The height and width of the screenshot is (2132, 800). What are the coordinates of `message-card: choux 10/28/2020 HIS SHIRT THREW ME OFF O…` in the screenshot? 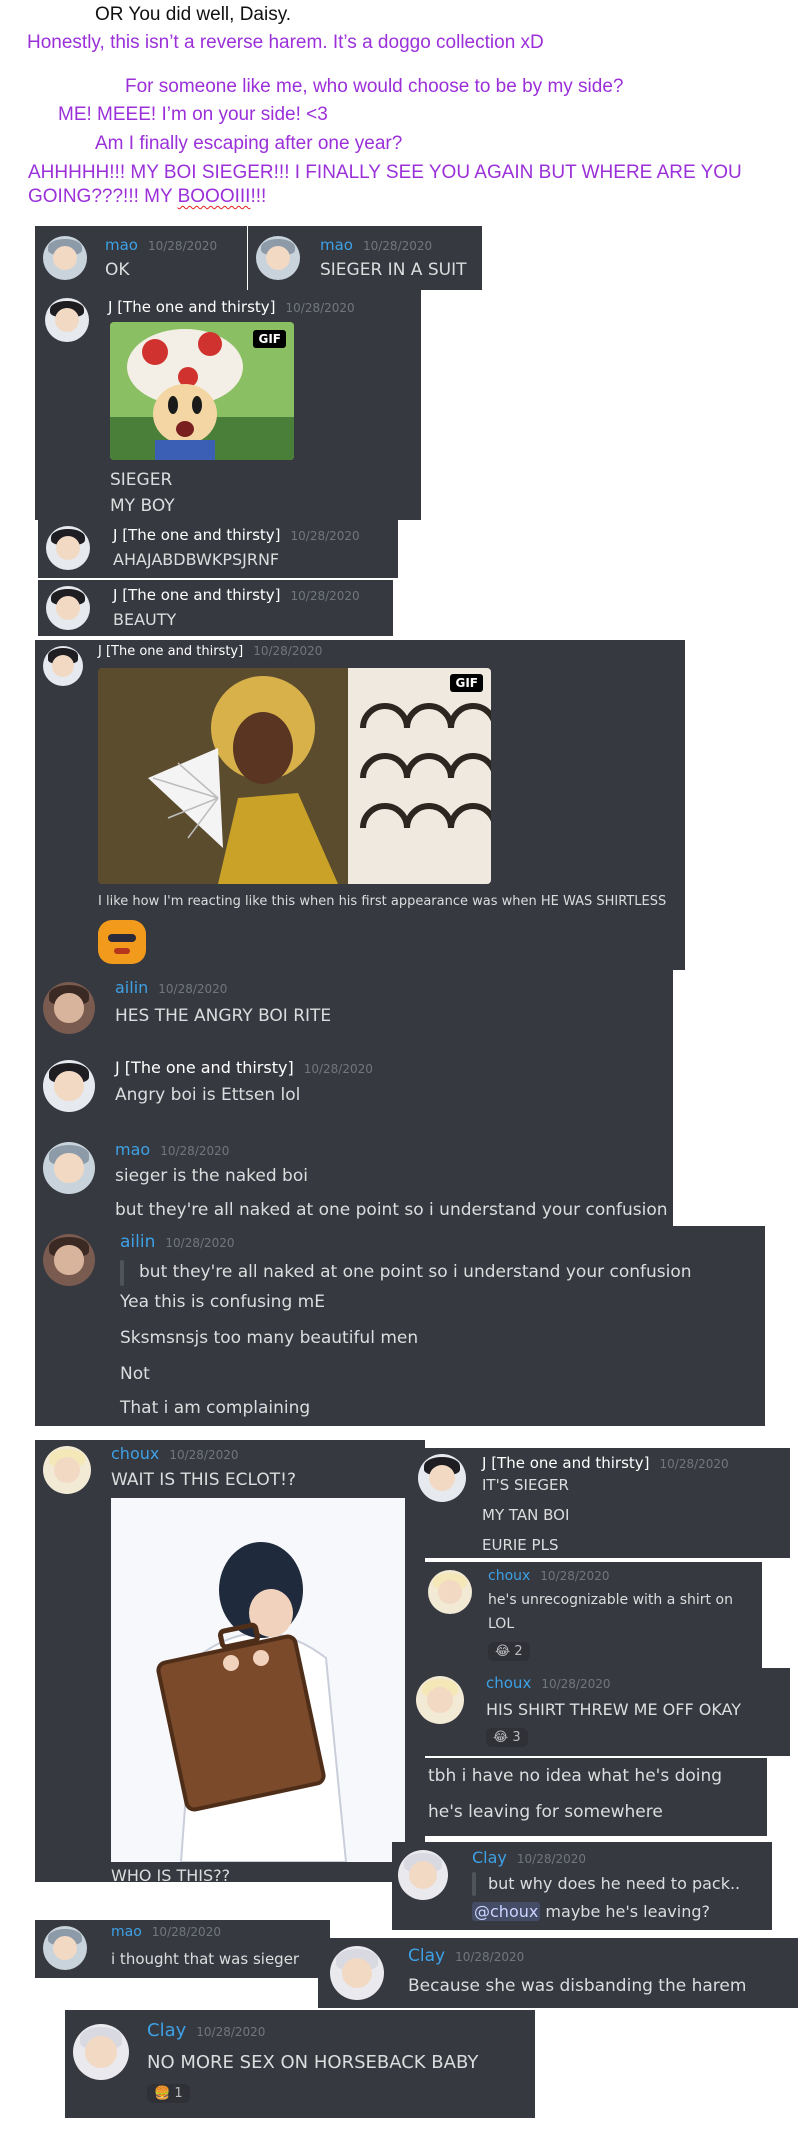 It's located at (601, 1712).